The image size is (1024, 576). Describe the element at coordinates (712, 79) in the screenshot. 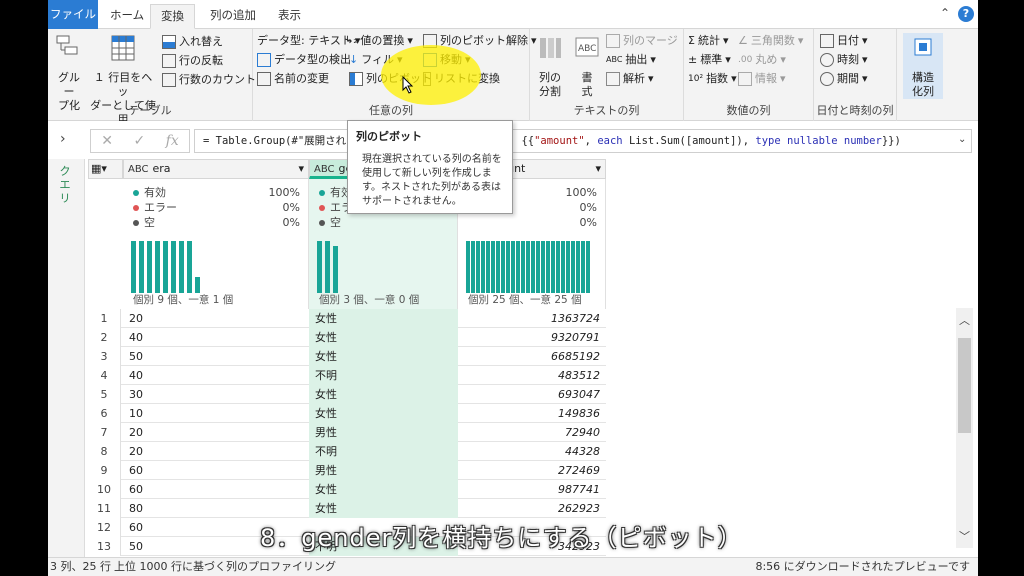

I see `scientific-button: 10² 指数 ▾` at that location.